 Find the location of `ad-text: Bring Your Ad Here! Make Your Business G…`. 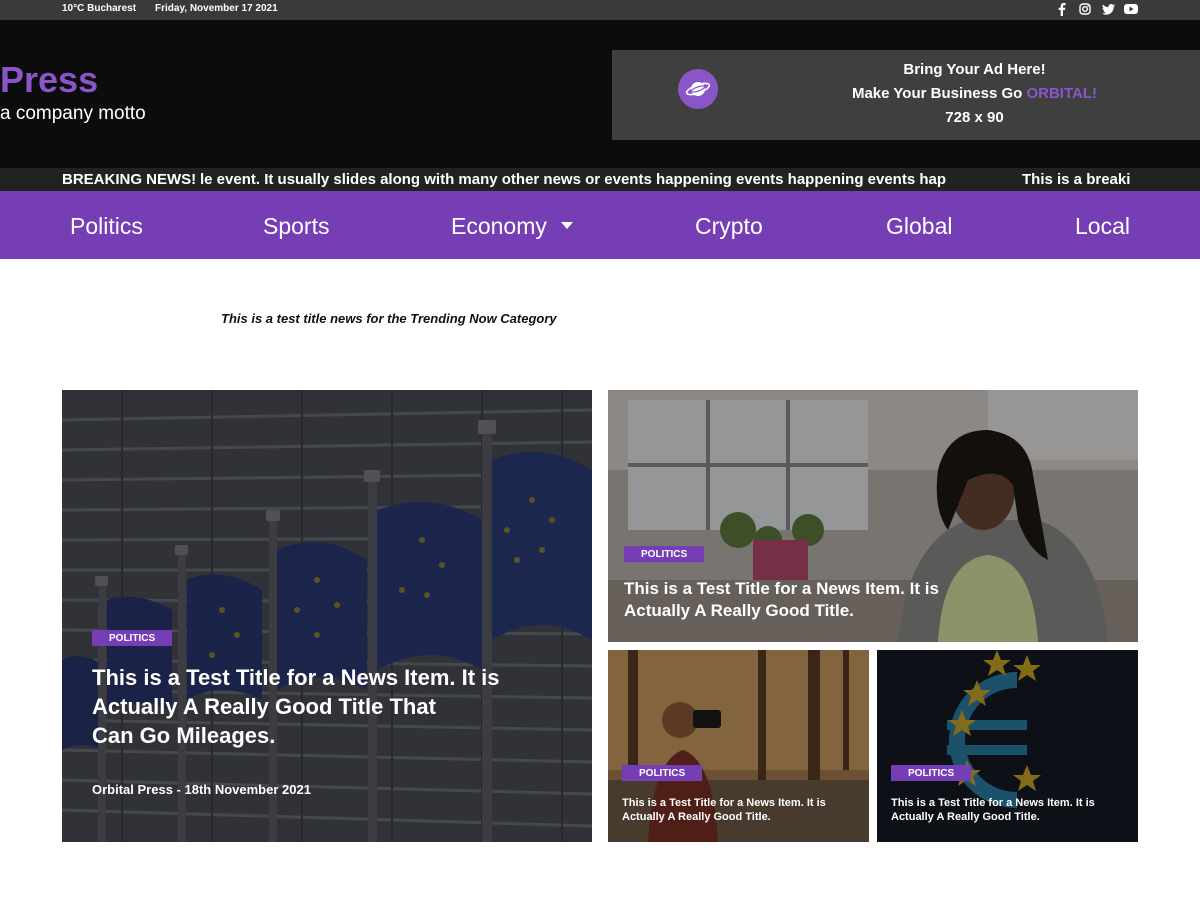

ad-text: Bring Your Ad Here! Make Your Business G… is located at coordinates (974, 94).